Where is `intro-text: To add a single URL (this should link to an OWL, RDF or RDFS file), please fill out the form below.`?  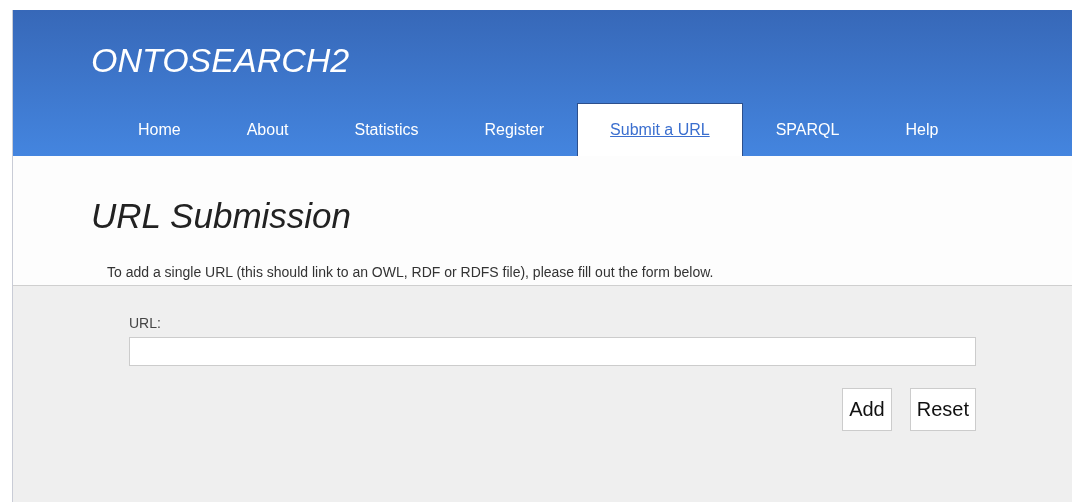
intro-text: To add a single URL (this should link to an OWL, RDF or RDFS file), please fill out the form below. is located at coordinates (411, 272).